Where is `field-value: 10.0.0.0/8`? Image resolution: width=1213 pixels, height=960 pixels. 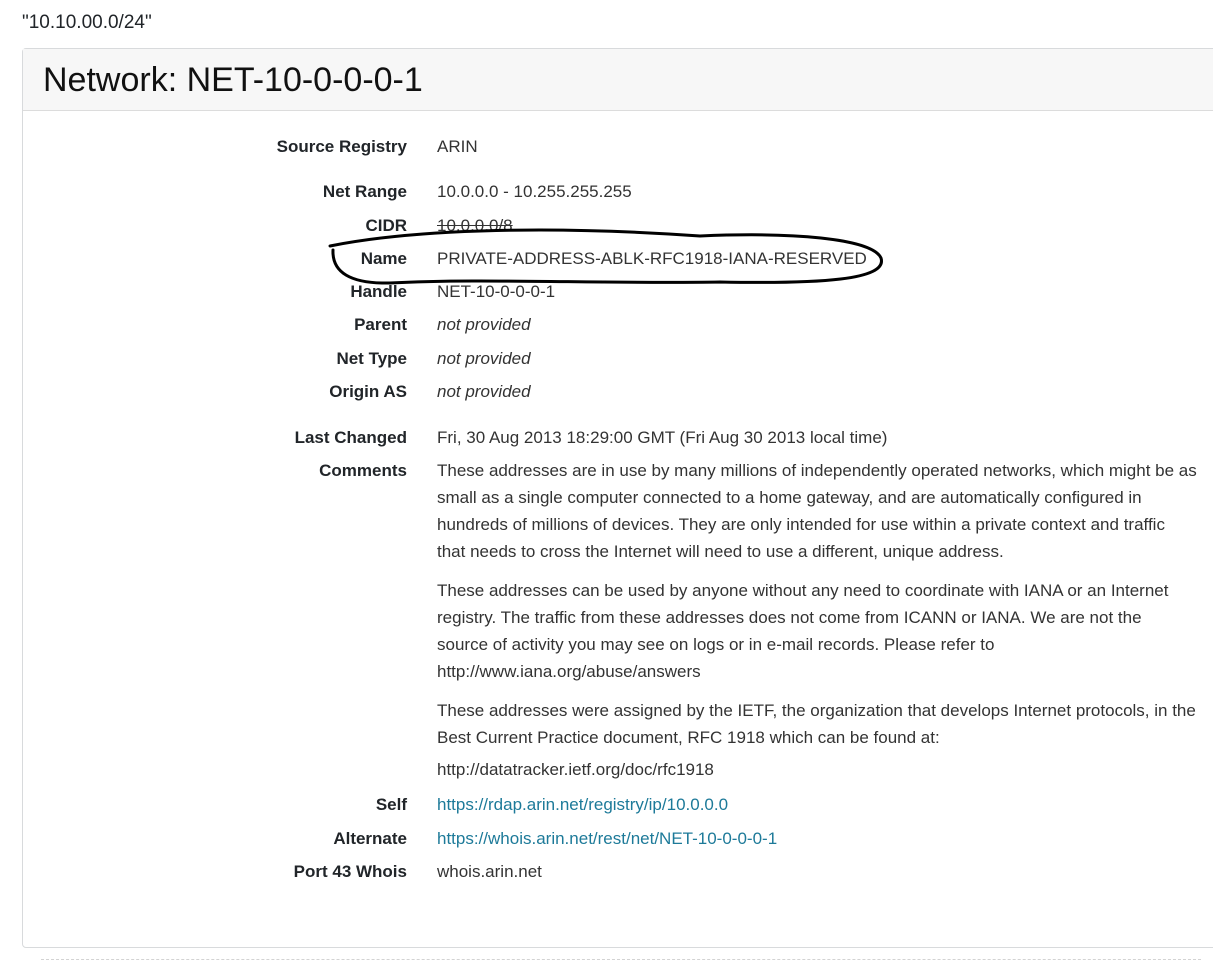
field-value: 10.0.0.0/8 is located at coordinates (475, 225).